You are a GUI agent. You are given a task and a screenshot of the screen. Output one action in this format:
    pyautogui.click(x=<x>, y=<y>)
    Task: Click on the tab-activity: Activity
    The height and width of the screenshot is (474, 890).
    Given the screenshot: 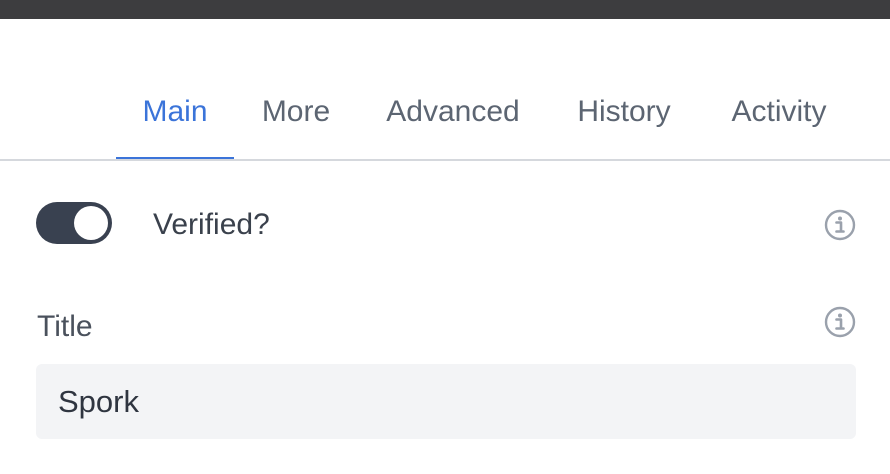 What is the action you would take?
    pyautogui.click(x=779, y=119)
    